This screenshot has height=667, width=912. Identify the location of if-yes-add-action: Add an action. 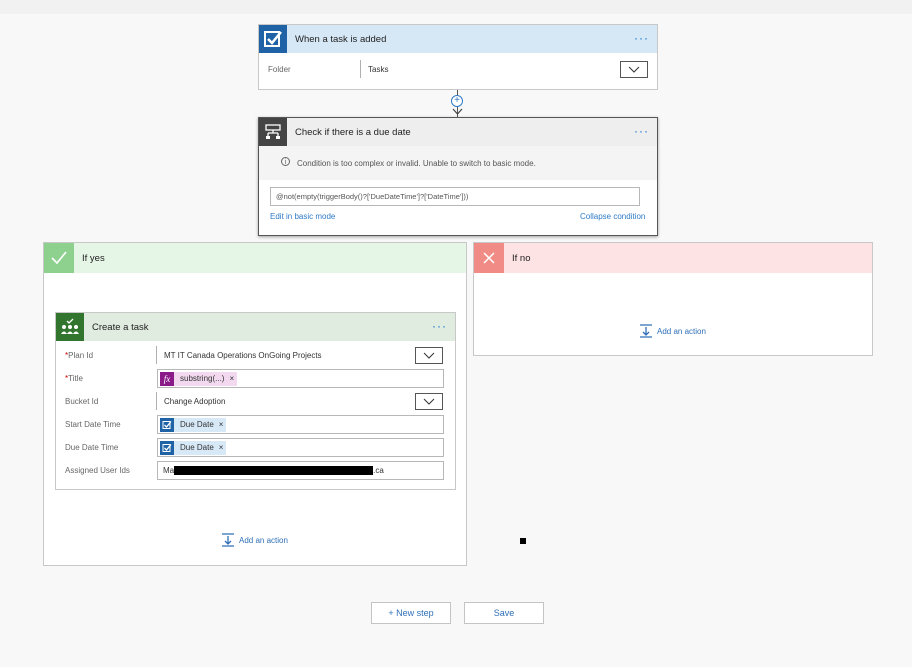
(254, 540).